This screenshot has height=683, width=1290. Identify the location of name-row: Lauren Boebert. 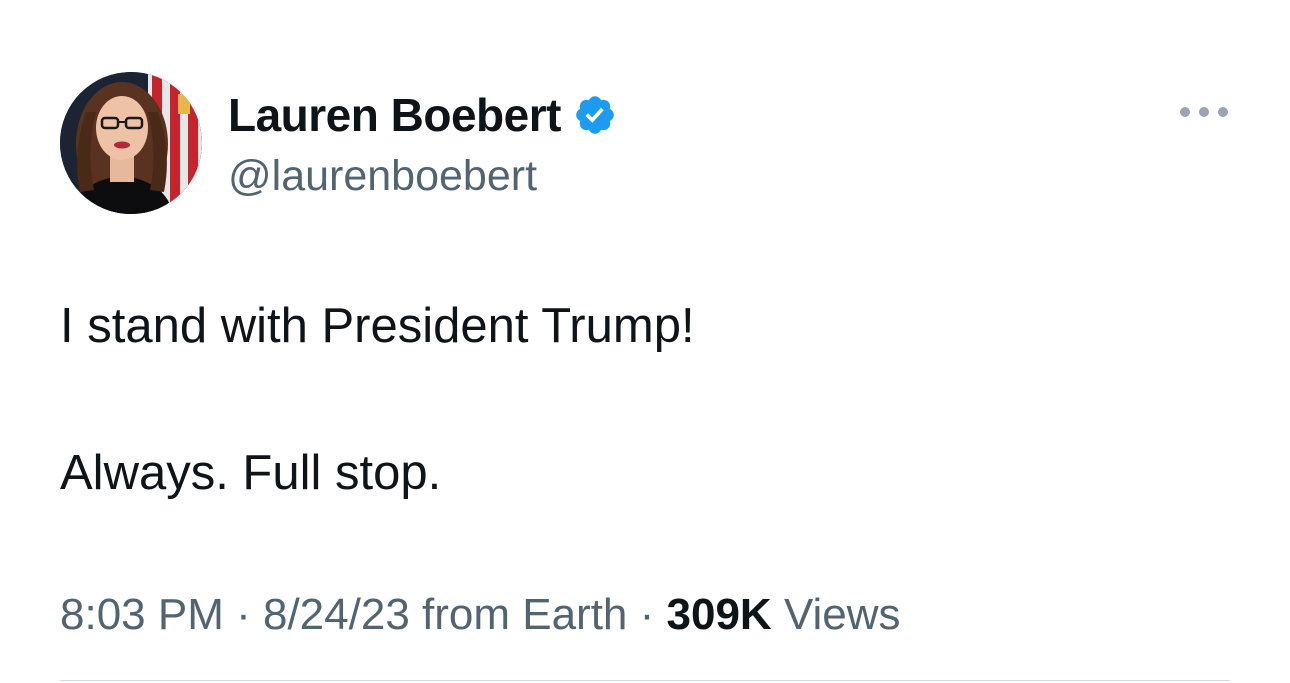
(422, 115).